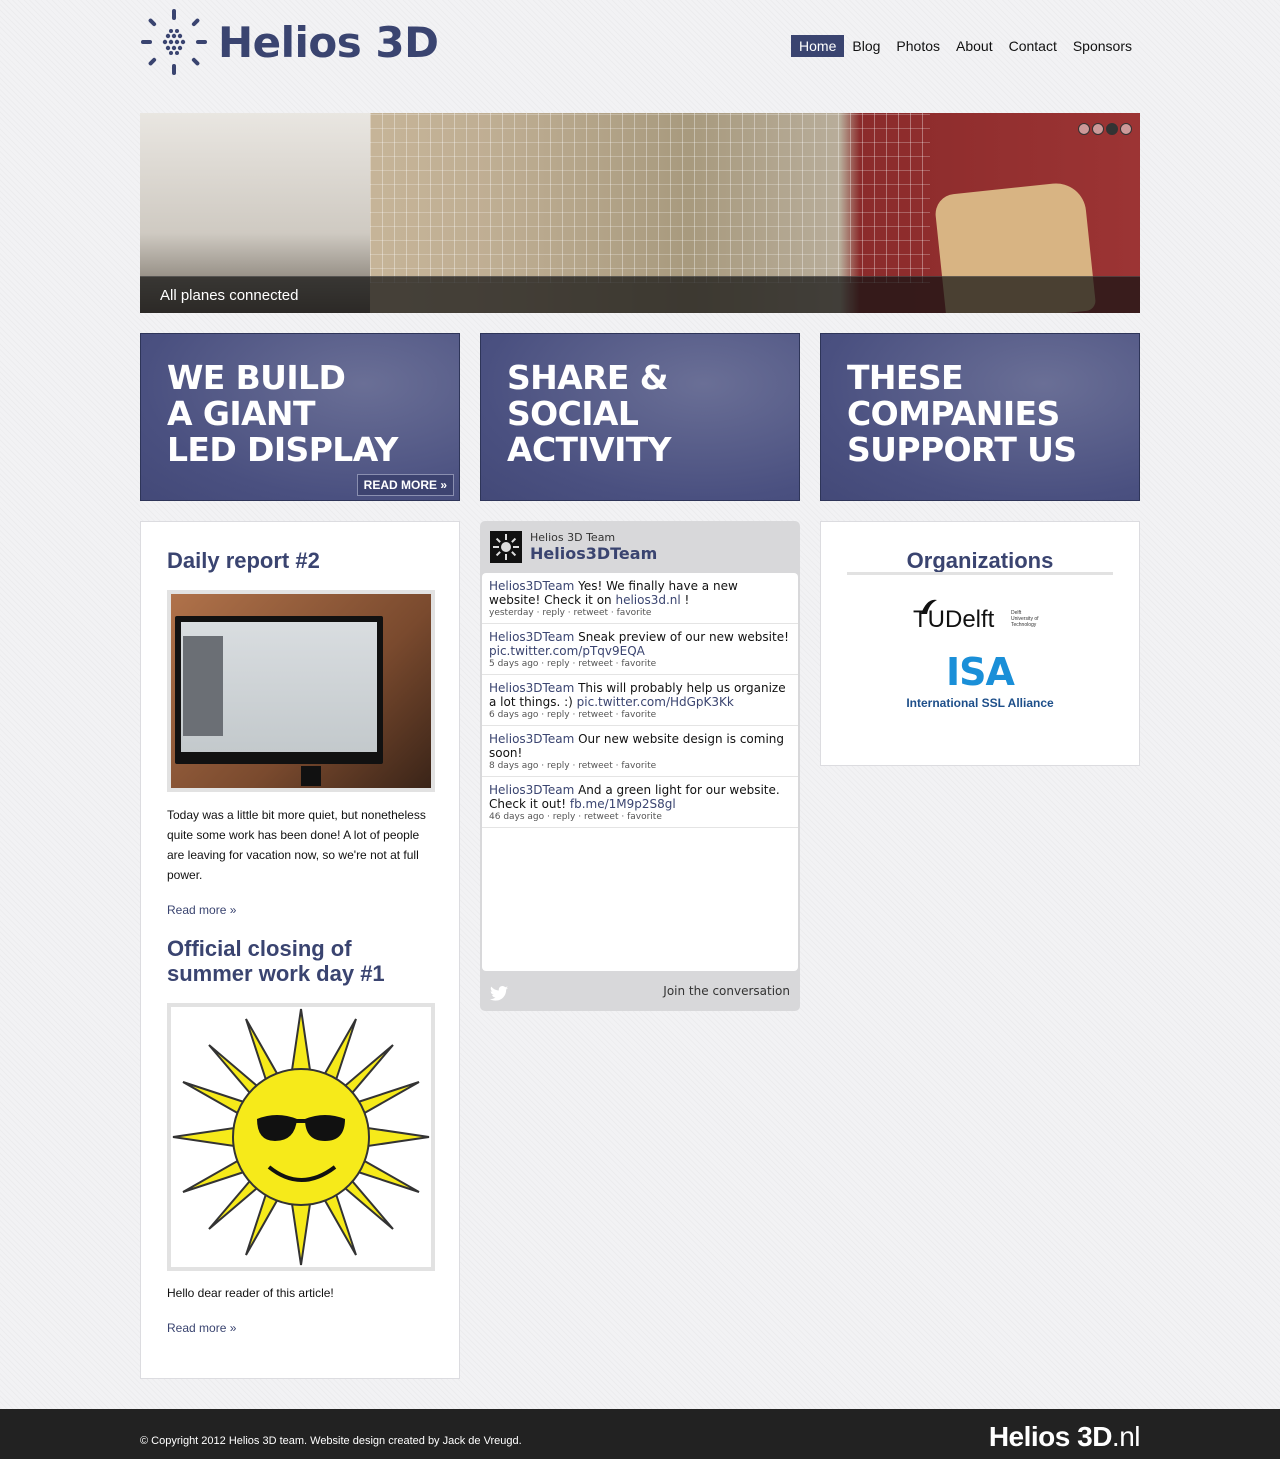  I want to click on tweet-body: Sneak preview of our new website!, so click(681, 637).